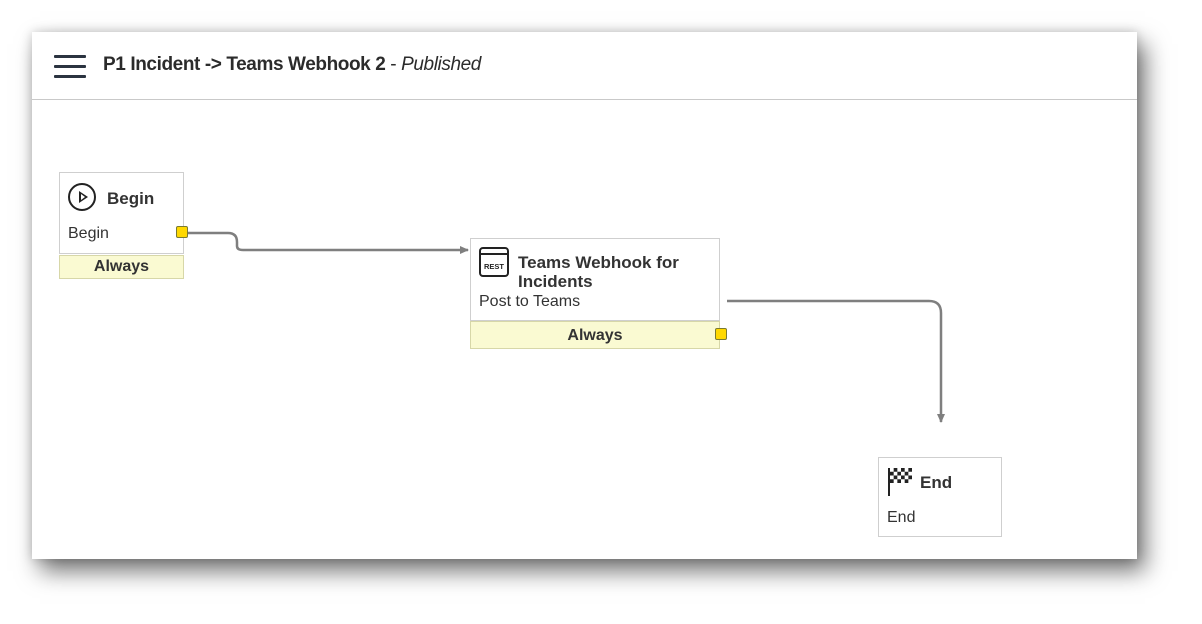  I want to click on rest-icon: REST, so click(494, 262).